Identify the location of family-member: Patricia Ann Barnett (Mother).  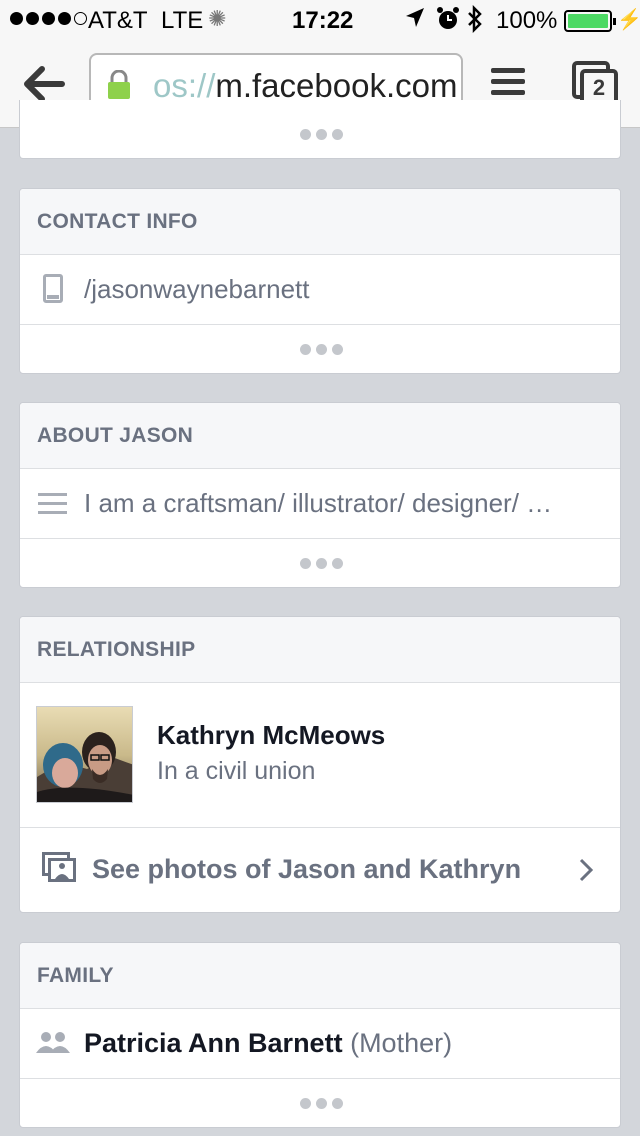
(268, 1043).